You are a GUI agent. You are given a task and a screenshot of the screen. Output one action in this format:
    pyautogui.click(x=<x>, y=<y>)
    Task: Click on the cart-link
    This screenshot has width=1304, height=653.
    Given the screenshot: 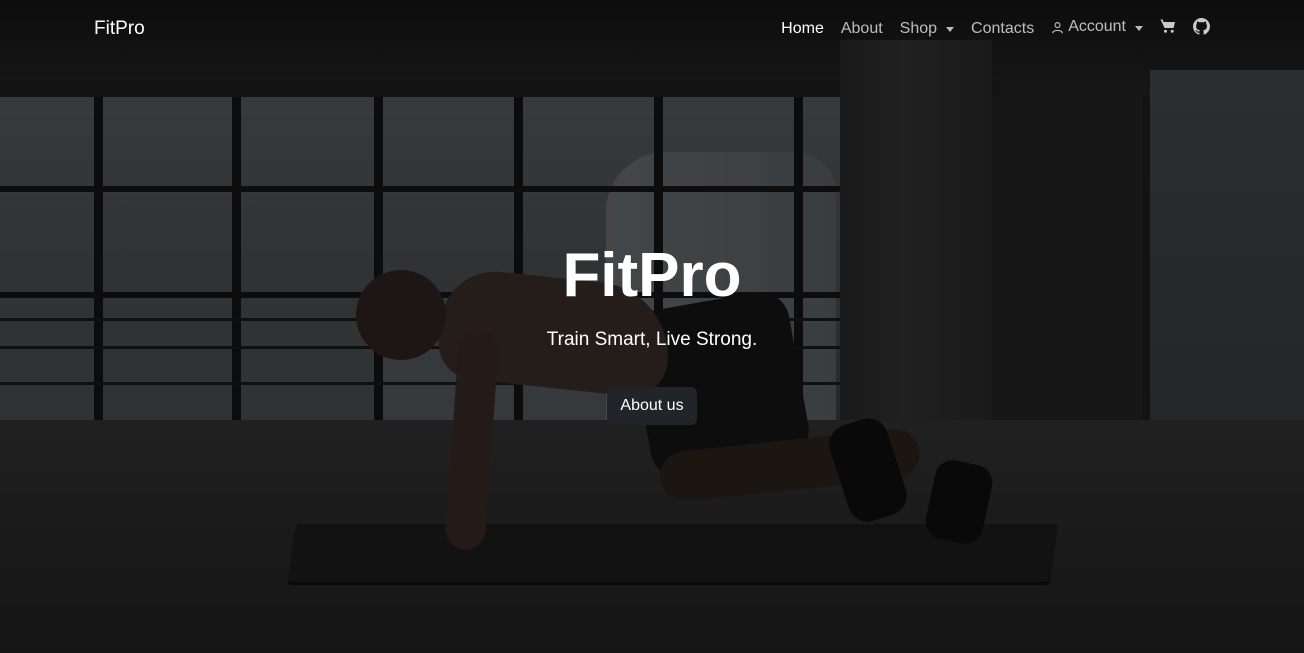 What is the action you would take?
    pyautogui.click(x=1168, y=26)
    